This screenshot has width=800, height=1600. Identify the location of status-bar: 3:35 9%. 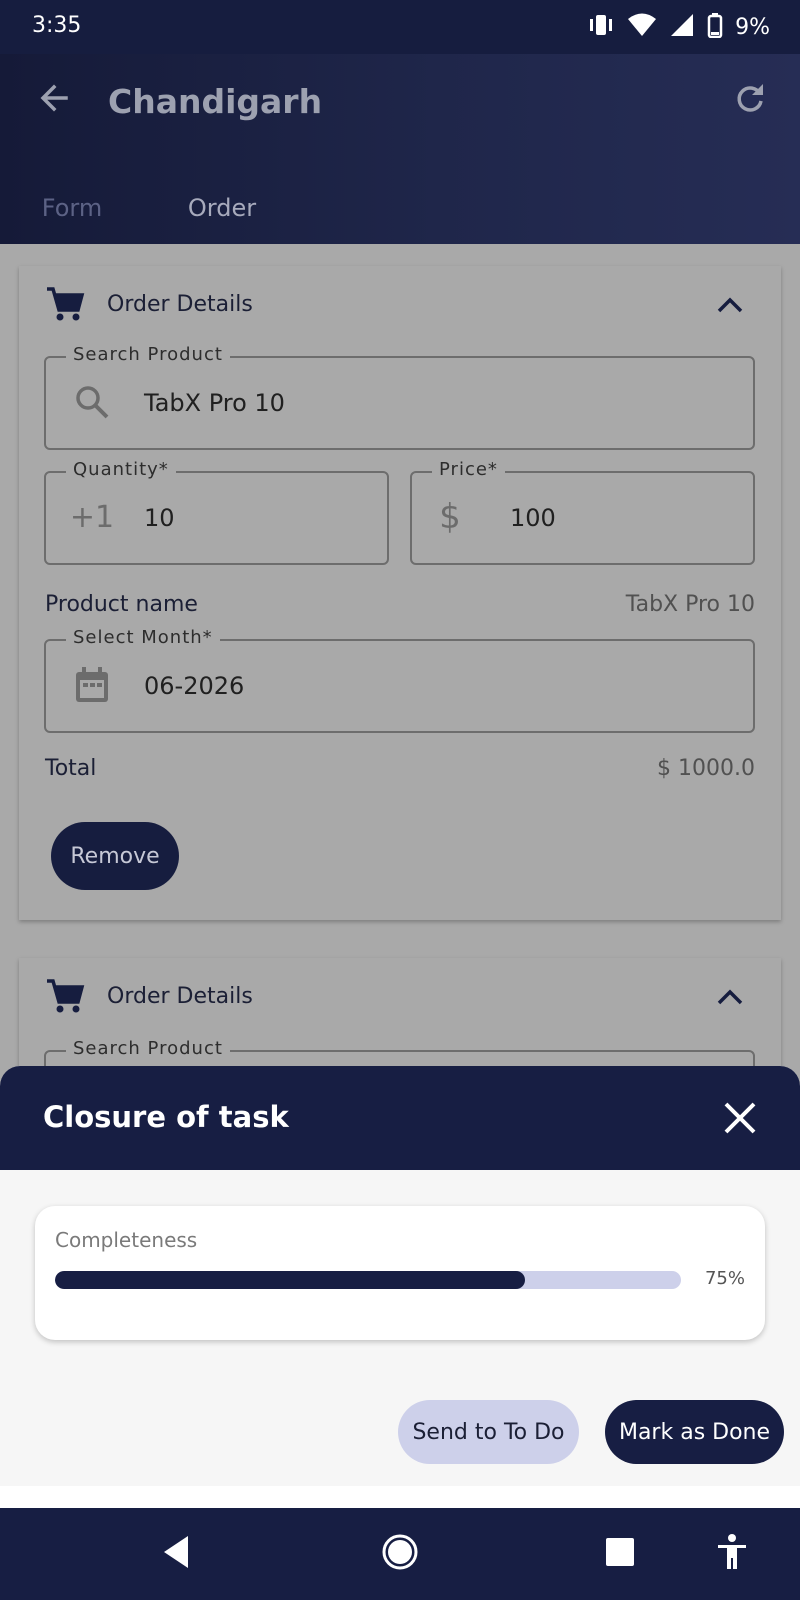
(400, 27).